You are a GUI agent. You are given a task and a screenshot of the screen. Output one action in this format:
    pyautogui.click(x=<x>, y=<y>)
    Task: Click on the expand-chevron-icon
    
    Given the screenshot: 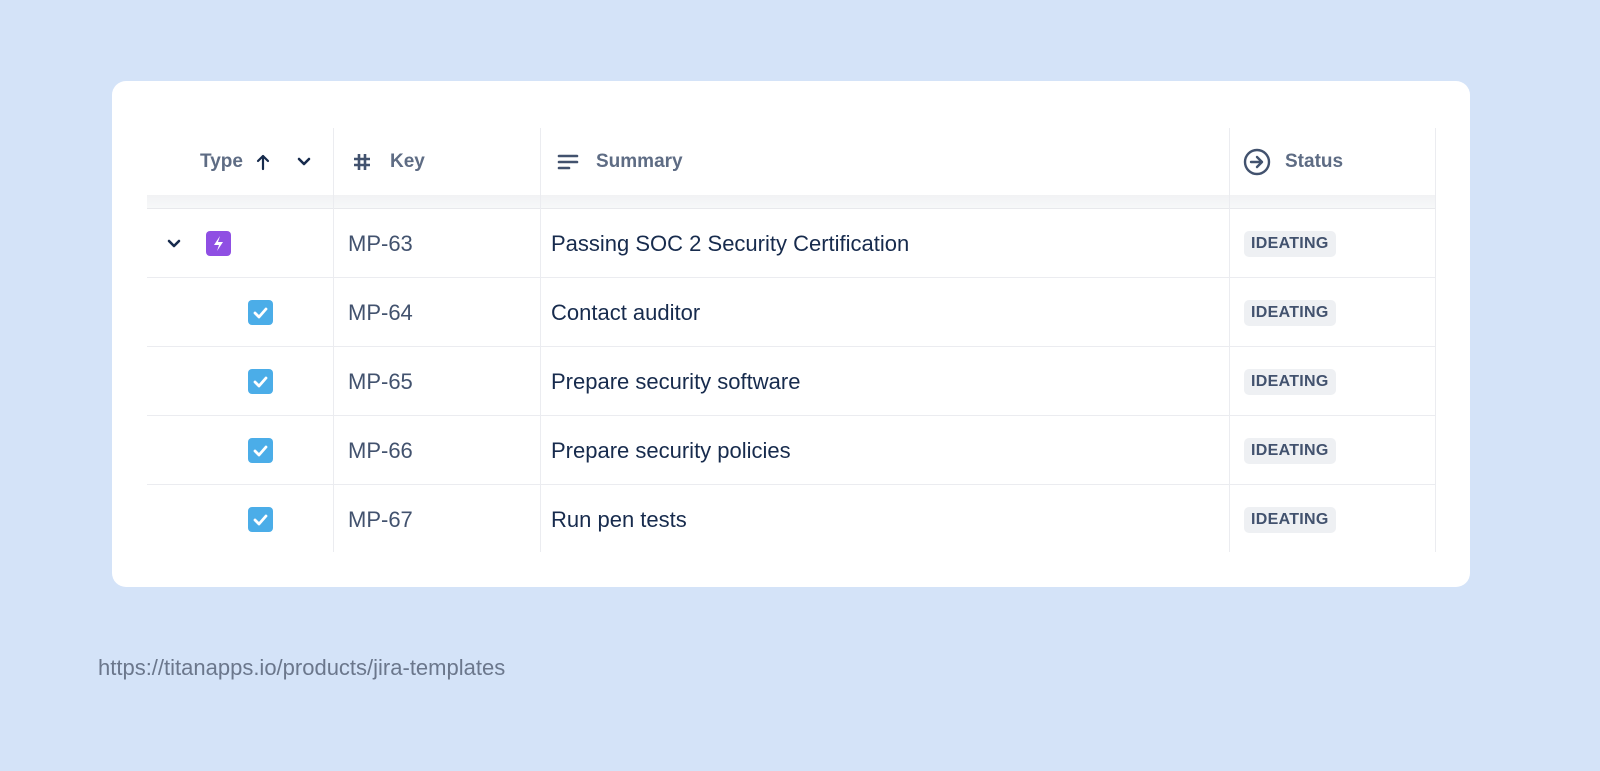 What is the action you would take?
    pyautogui.click(x=174, y=243)
    